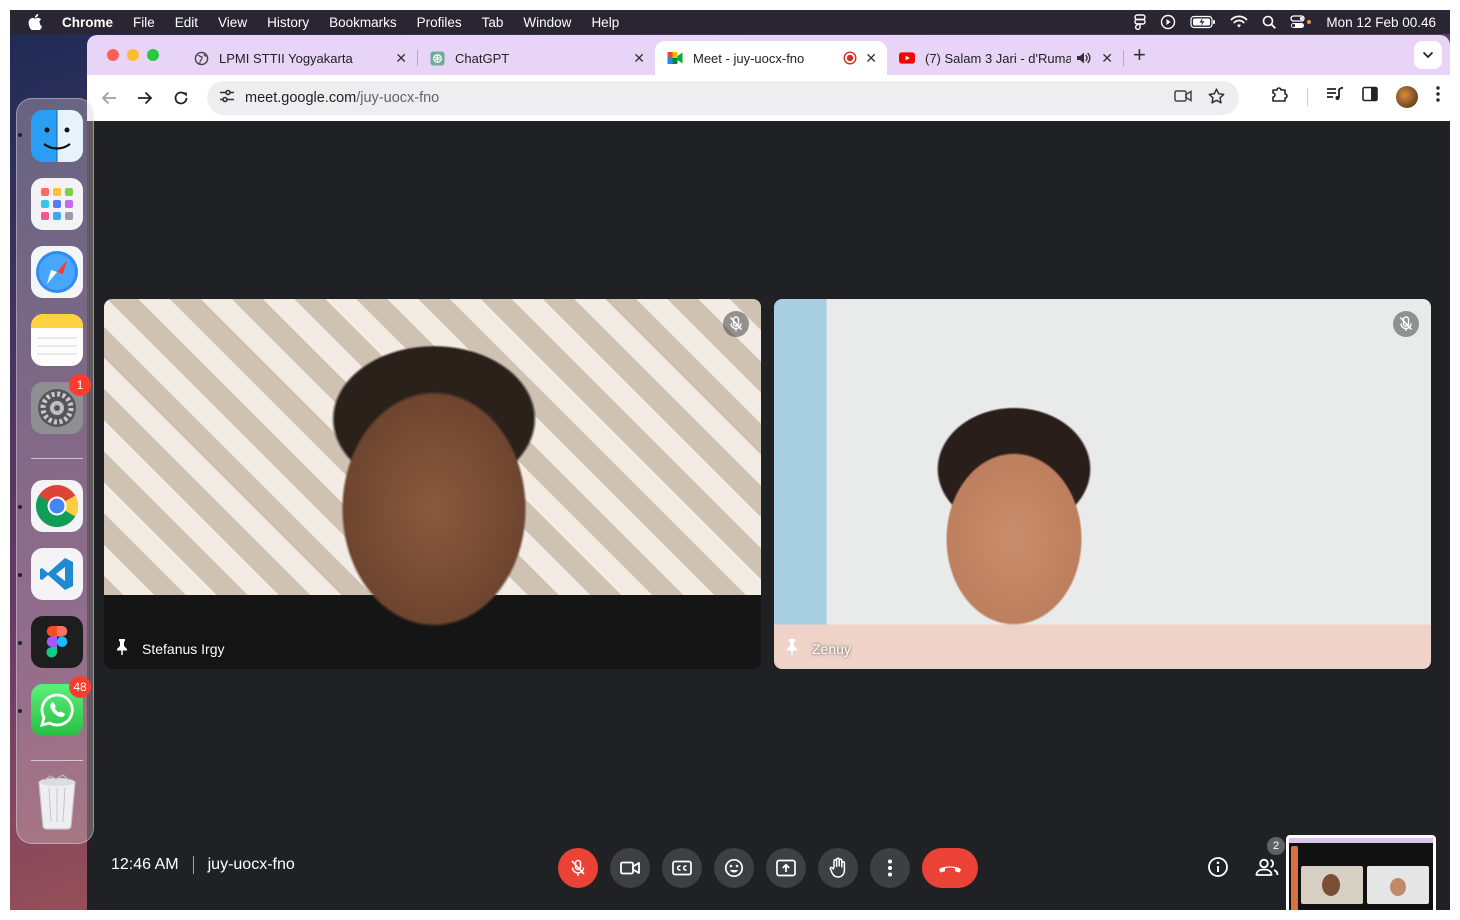 Image resolution: width=1460 pixels, height=920 pixels. I want to click on details-divider, so click(193, 865).